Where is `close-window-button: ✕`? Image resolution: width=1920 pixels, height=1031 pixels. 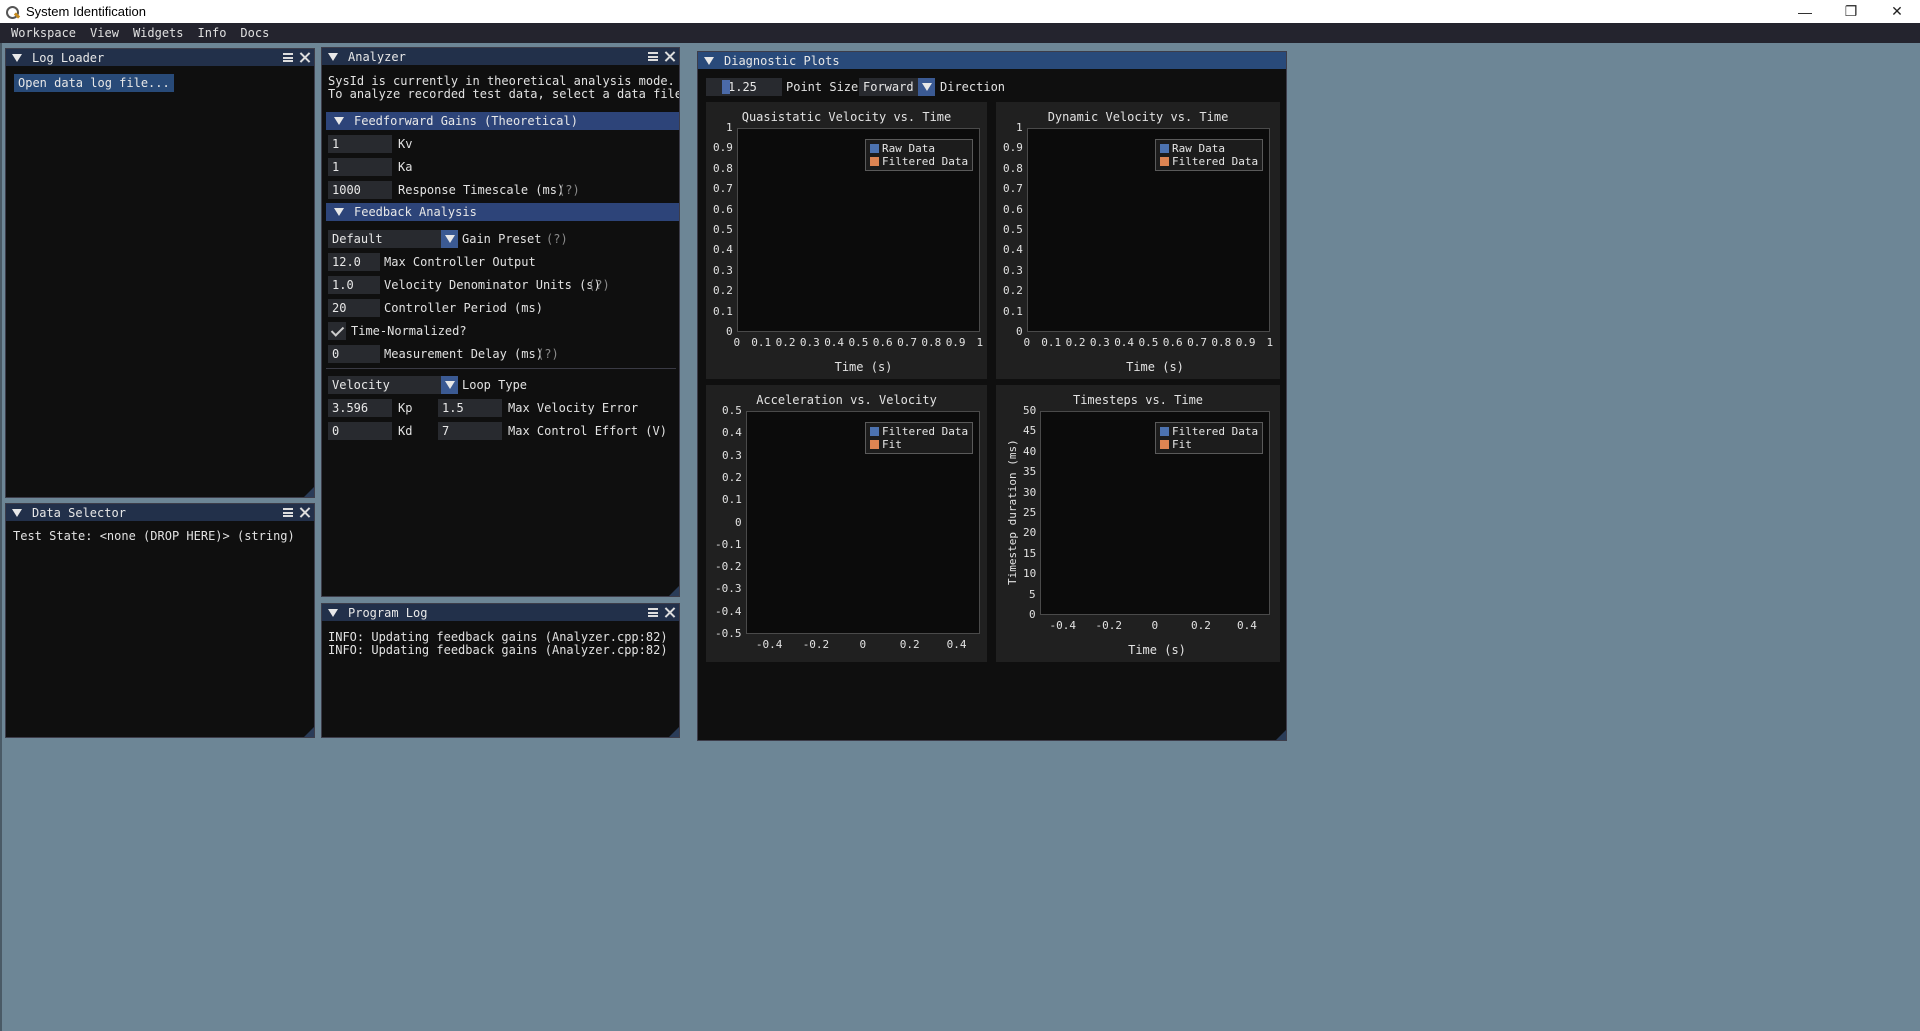
close-window-button: ✕ is located at coordinates (1897, 11).